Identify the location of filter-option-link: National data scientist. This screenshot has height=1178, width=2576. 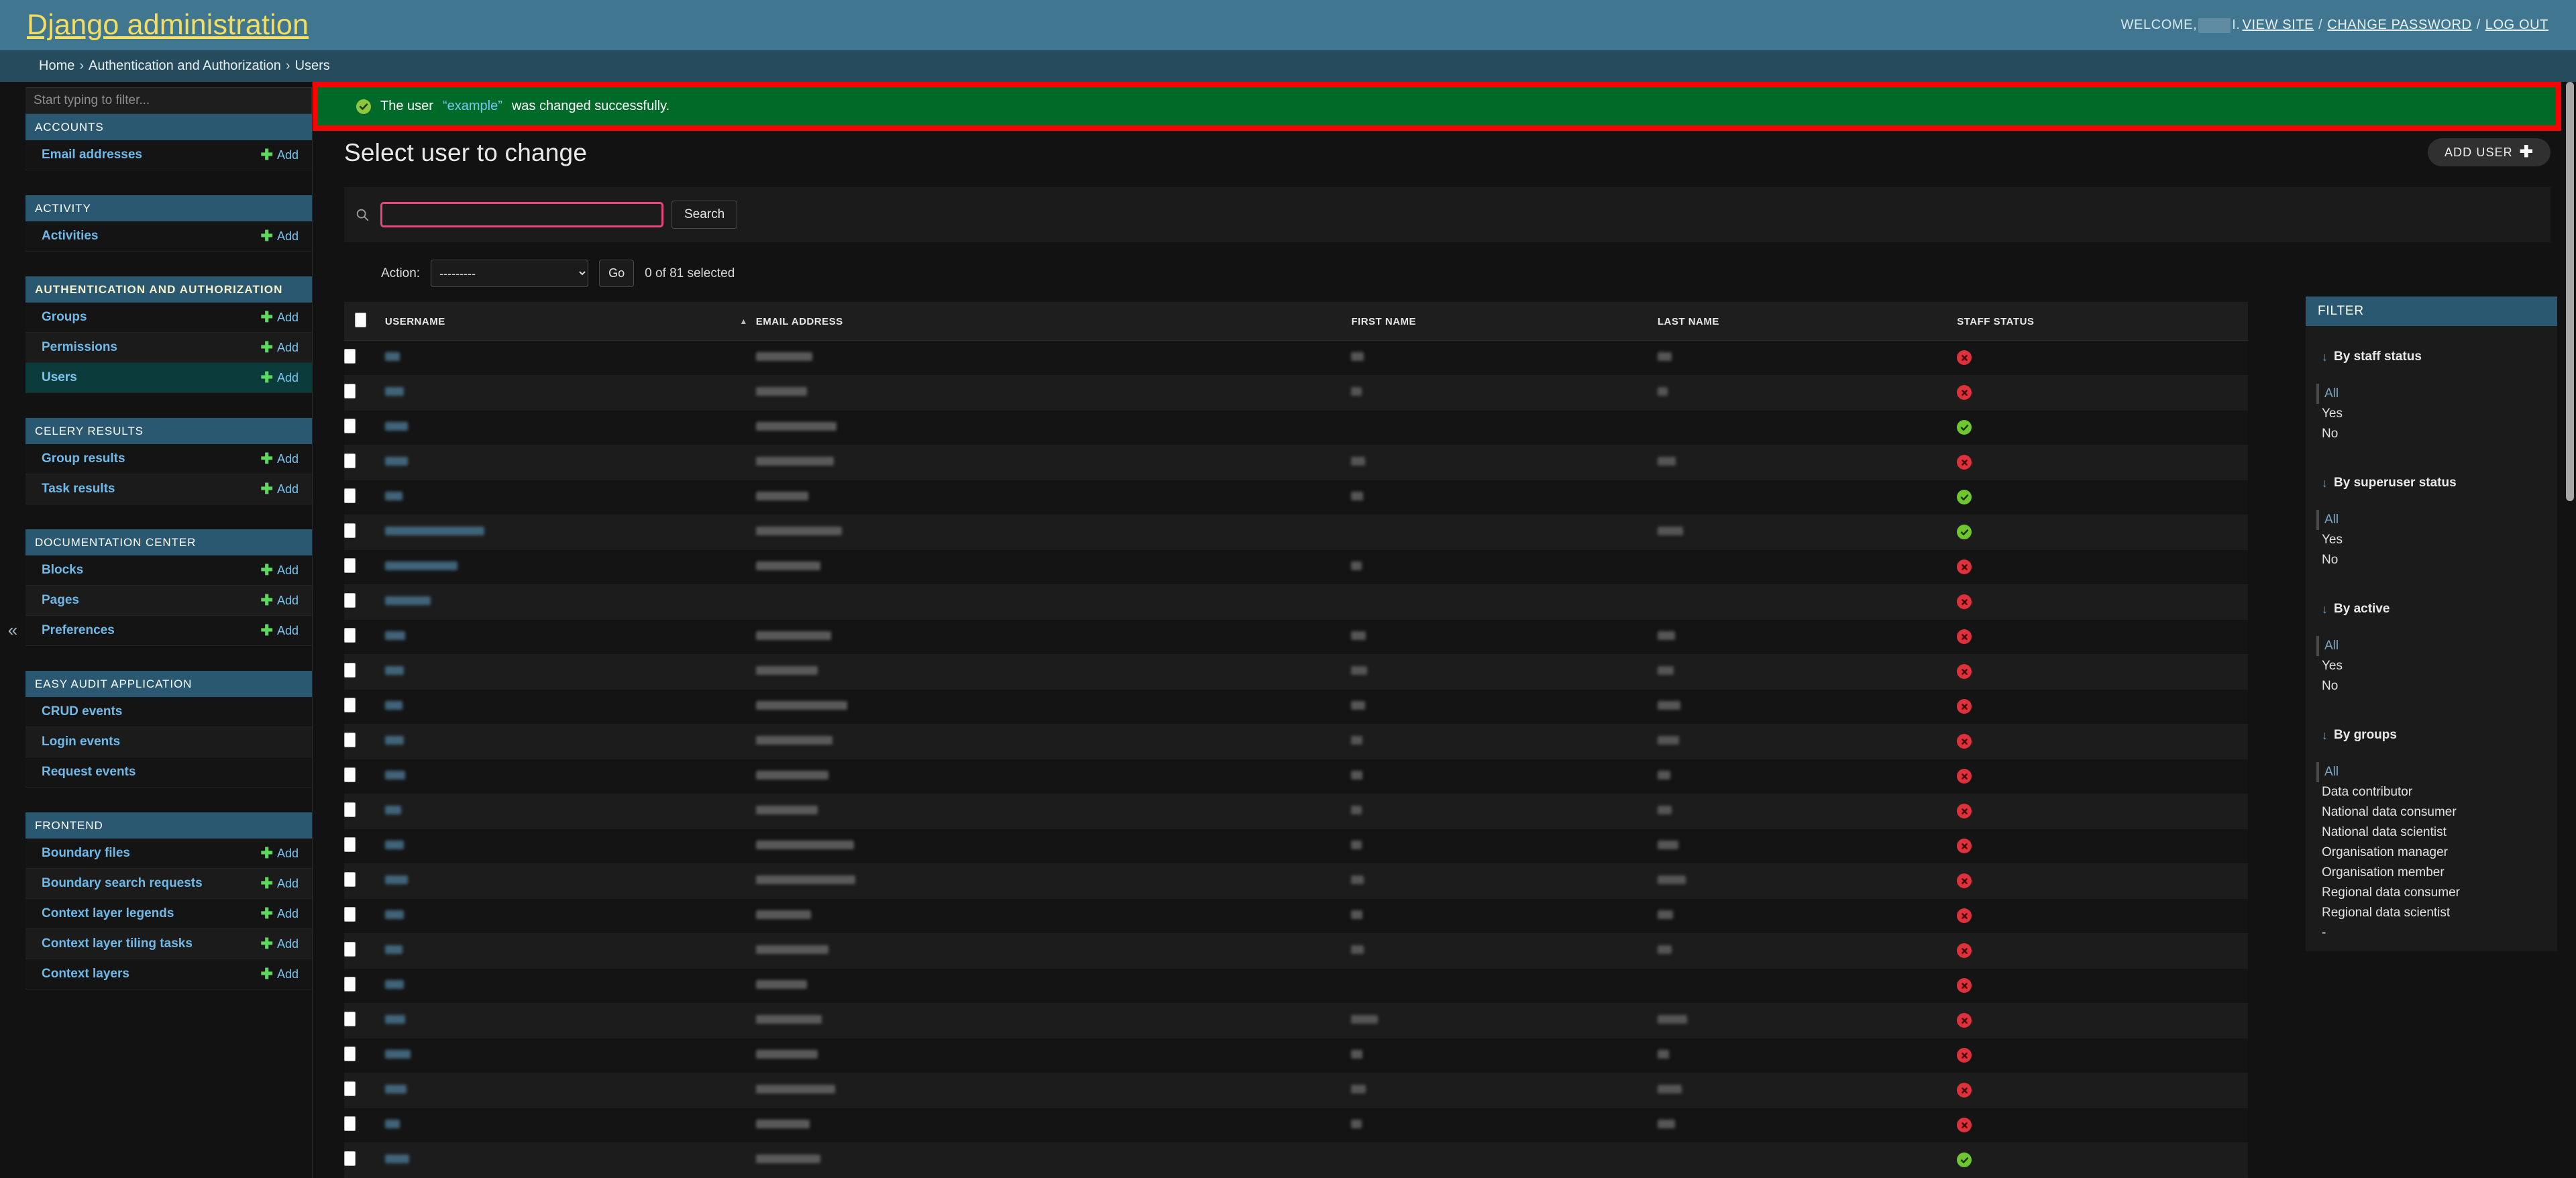
(2384, 832).